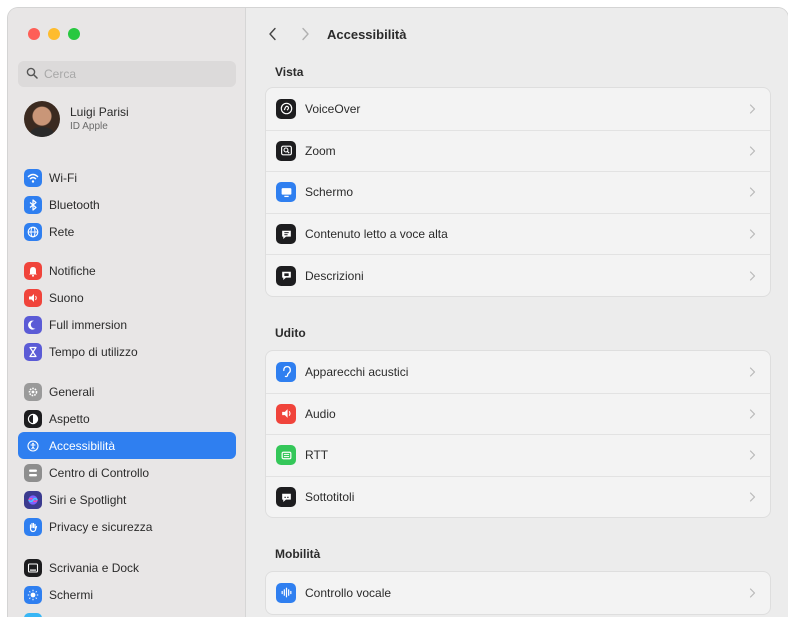 The width and height of the screenshot is (788, 617). Describe the element at coordinates (517, 34) in the screenshot. I see `toolbar: Accessibilità` at that location.